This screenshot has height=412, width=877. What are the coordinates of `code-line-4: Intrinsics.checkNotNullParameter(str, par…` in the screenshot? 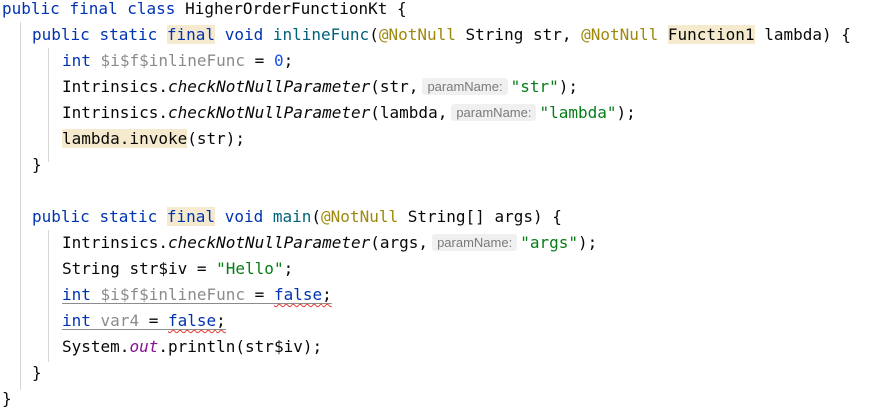 It's located at (320, 87).